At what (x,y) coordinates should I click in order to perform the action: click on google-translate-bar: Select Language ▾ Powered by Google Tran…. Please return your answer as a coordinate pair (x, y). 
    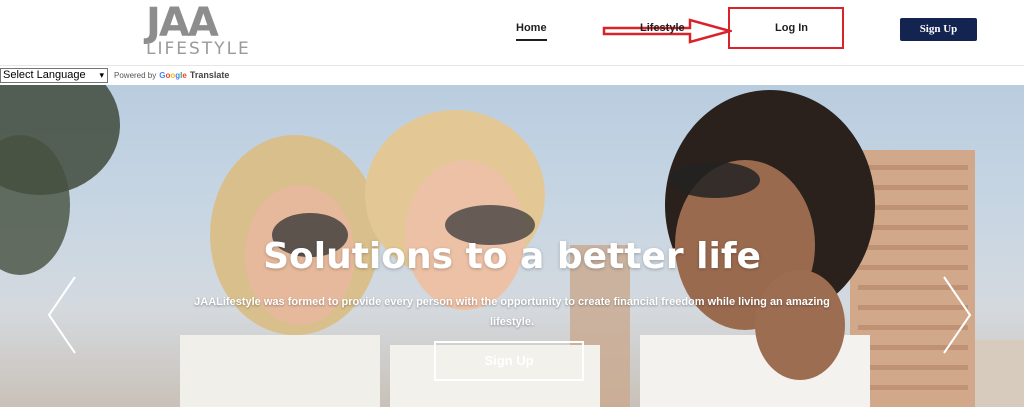
    Looking at the image, I should click on (114, 75).